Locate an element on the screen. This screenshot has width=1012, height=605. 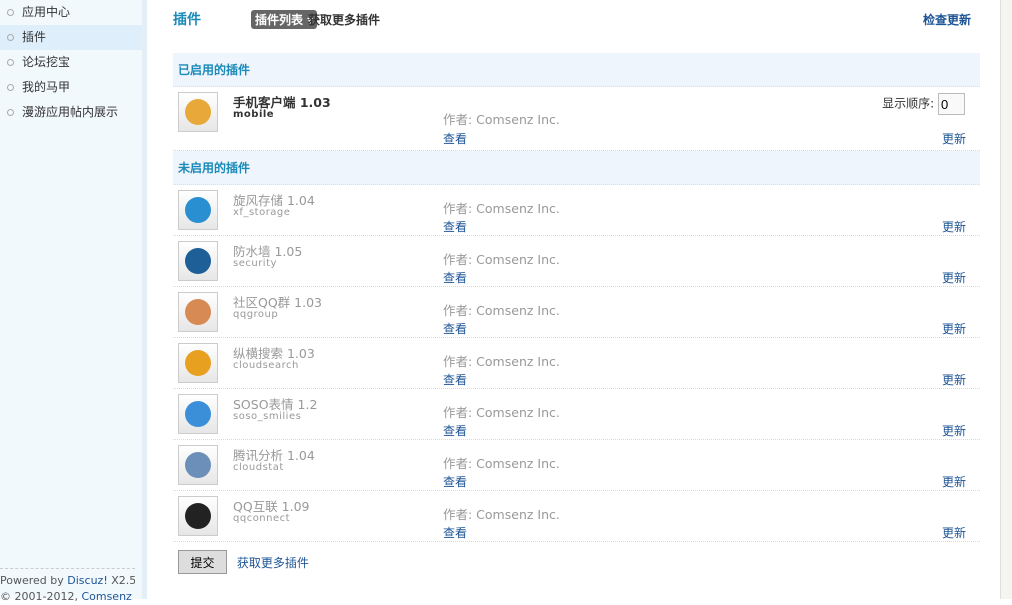
plugin-identifier: cloudstat is located at coordinates (258, 467).